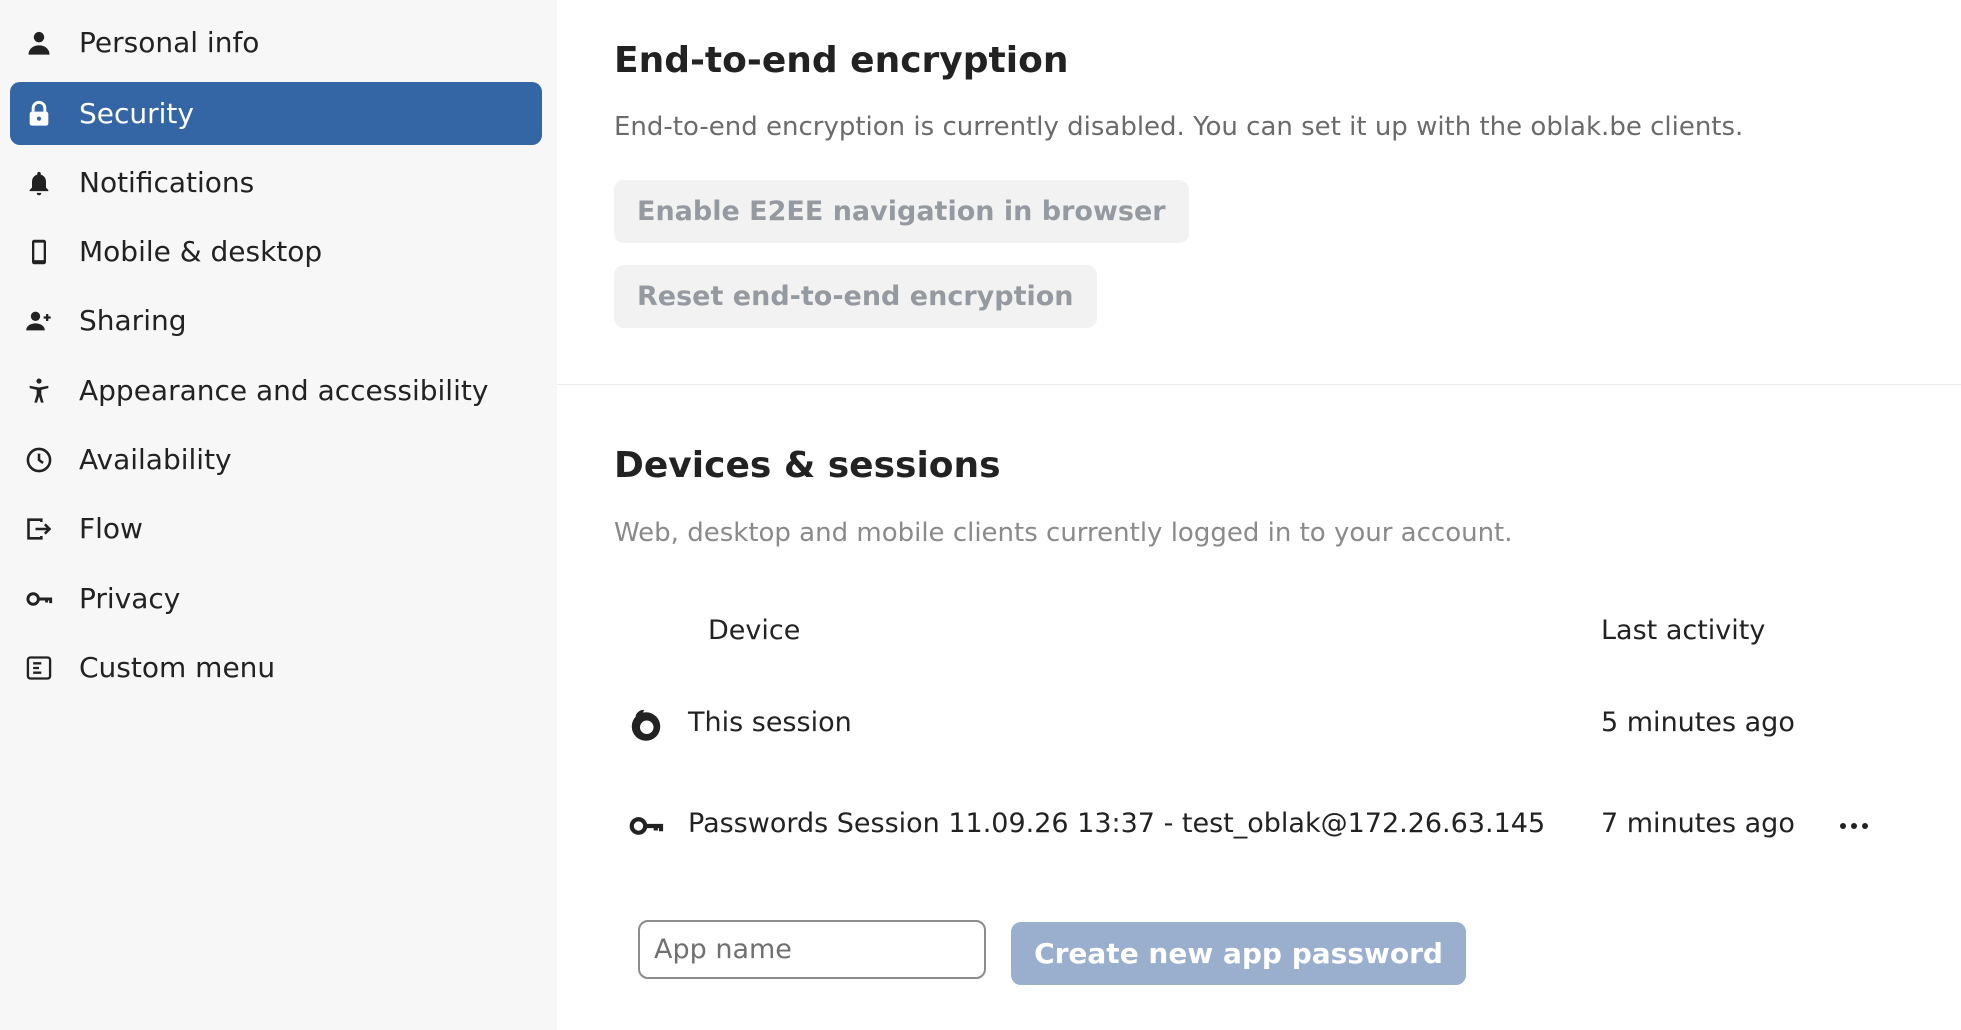  Describe the element at coordinates (39, 391) in the screenshot. I see `accessibility-icon` at that location.